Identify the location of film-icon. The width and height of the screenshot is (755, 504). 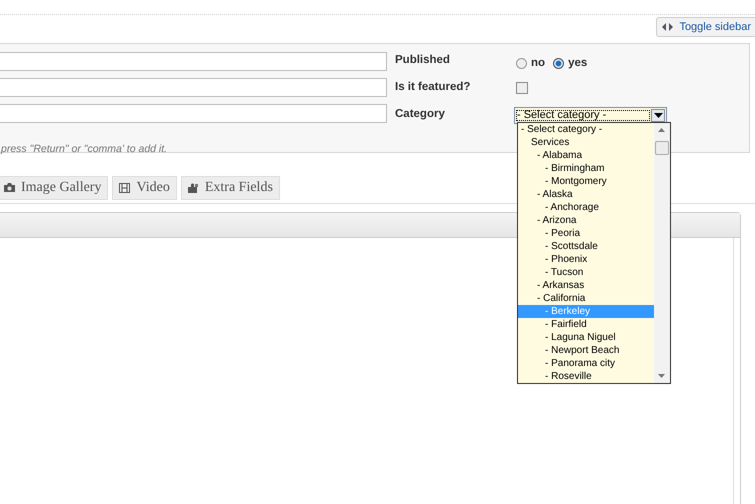
(124, 188).